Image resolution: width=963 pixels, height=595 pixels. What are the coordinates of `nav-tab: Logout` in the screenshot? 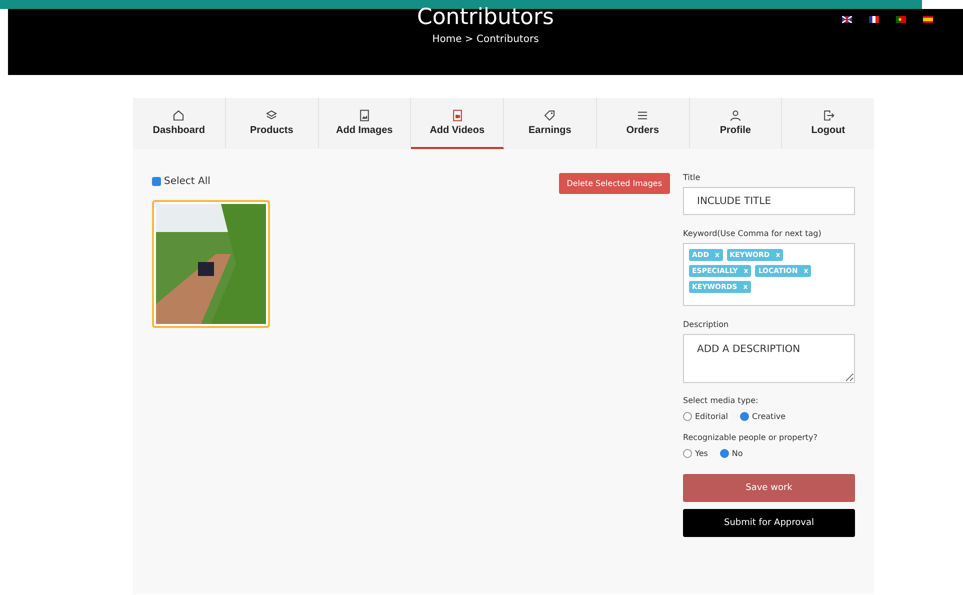 It's located at (828, 123).